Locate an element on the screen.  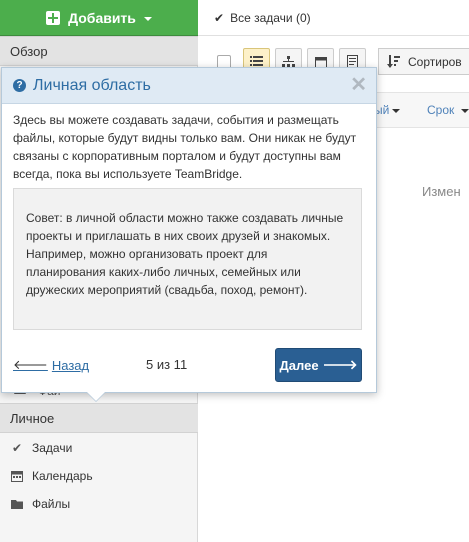
add-button-label: Добавить is located at coordinates (102, 17).